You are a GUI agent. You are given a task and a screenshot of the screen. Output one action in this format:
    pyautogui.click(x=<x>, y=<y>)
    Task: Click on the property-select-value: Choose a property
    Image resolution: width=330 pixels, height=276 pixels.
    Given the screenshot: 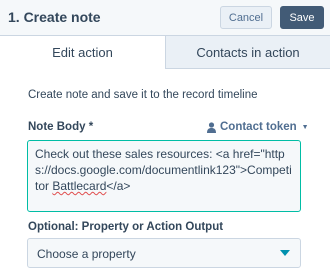 What is the action you would take?
    pyautogui.click(x=86, y=254)
    